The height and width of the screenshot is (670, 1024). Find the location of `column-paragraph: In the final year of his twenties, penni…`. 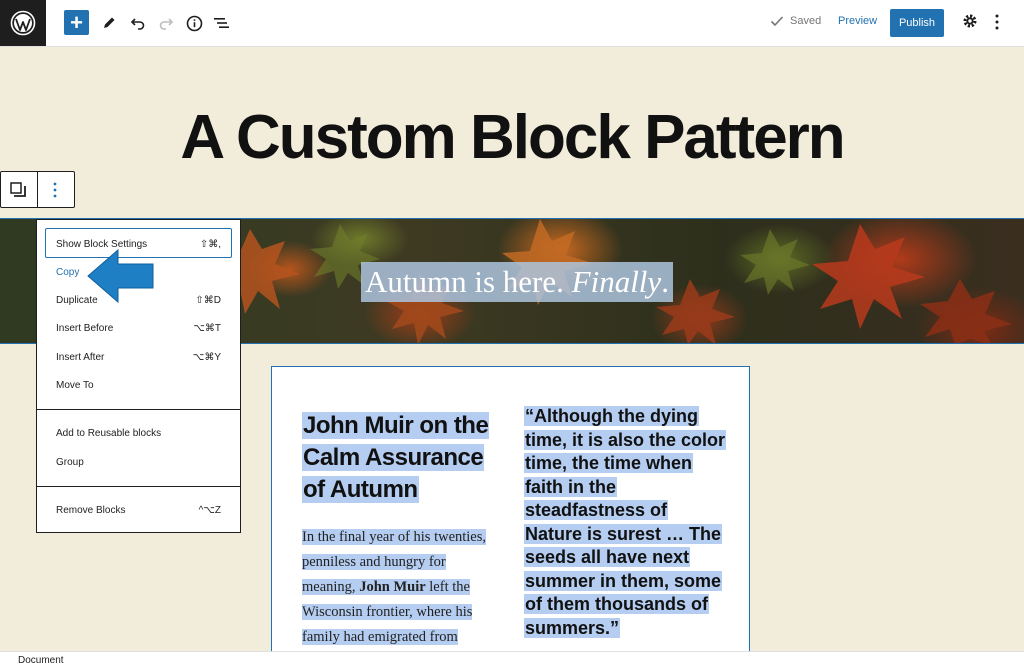

column-paragraph: In the final year of his twenties, penni… is located at coordinates (399, 587).